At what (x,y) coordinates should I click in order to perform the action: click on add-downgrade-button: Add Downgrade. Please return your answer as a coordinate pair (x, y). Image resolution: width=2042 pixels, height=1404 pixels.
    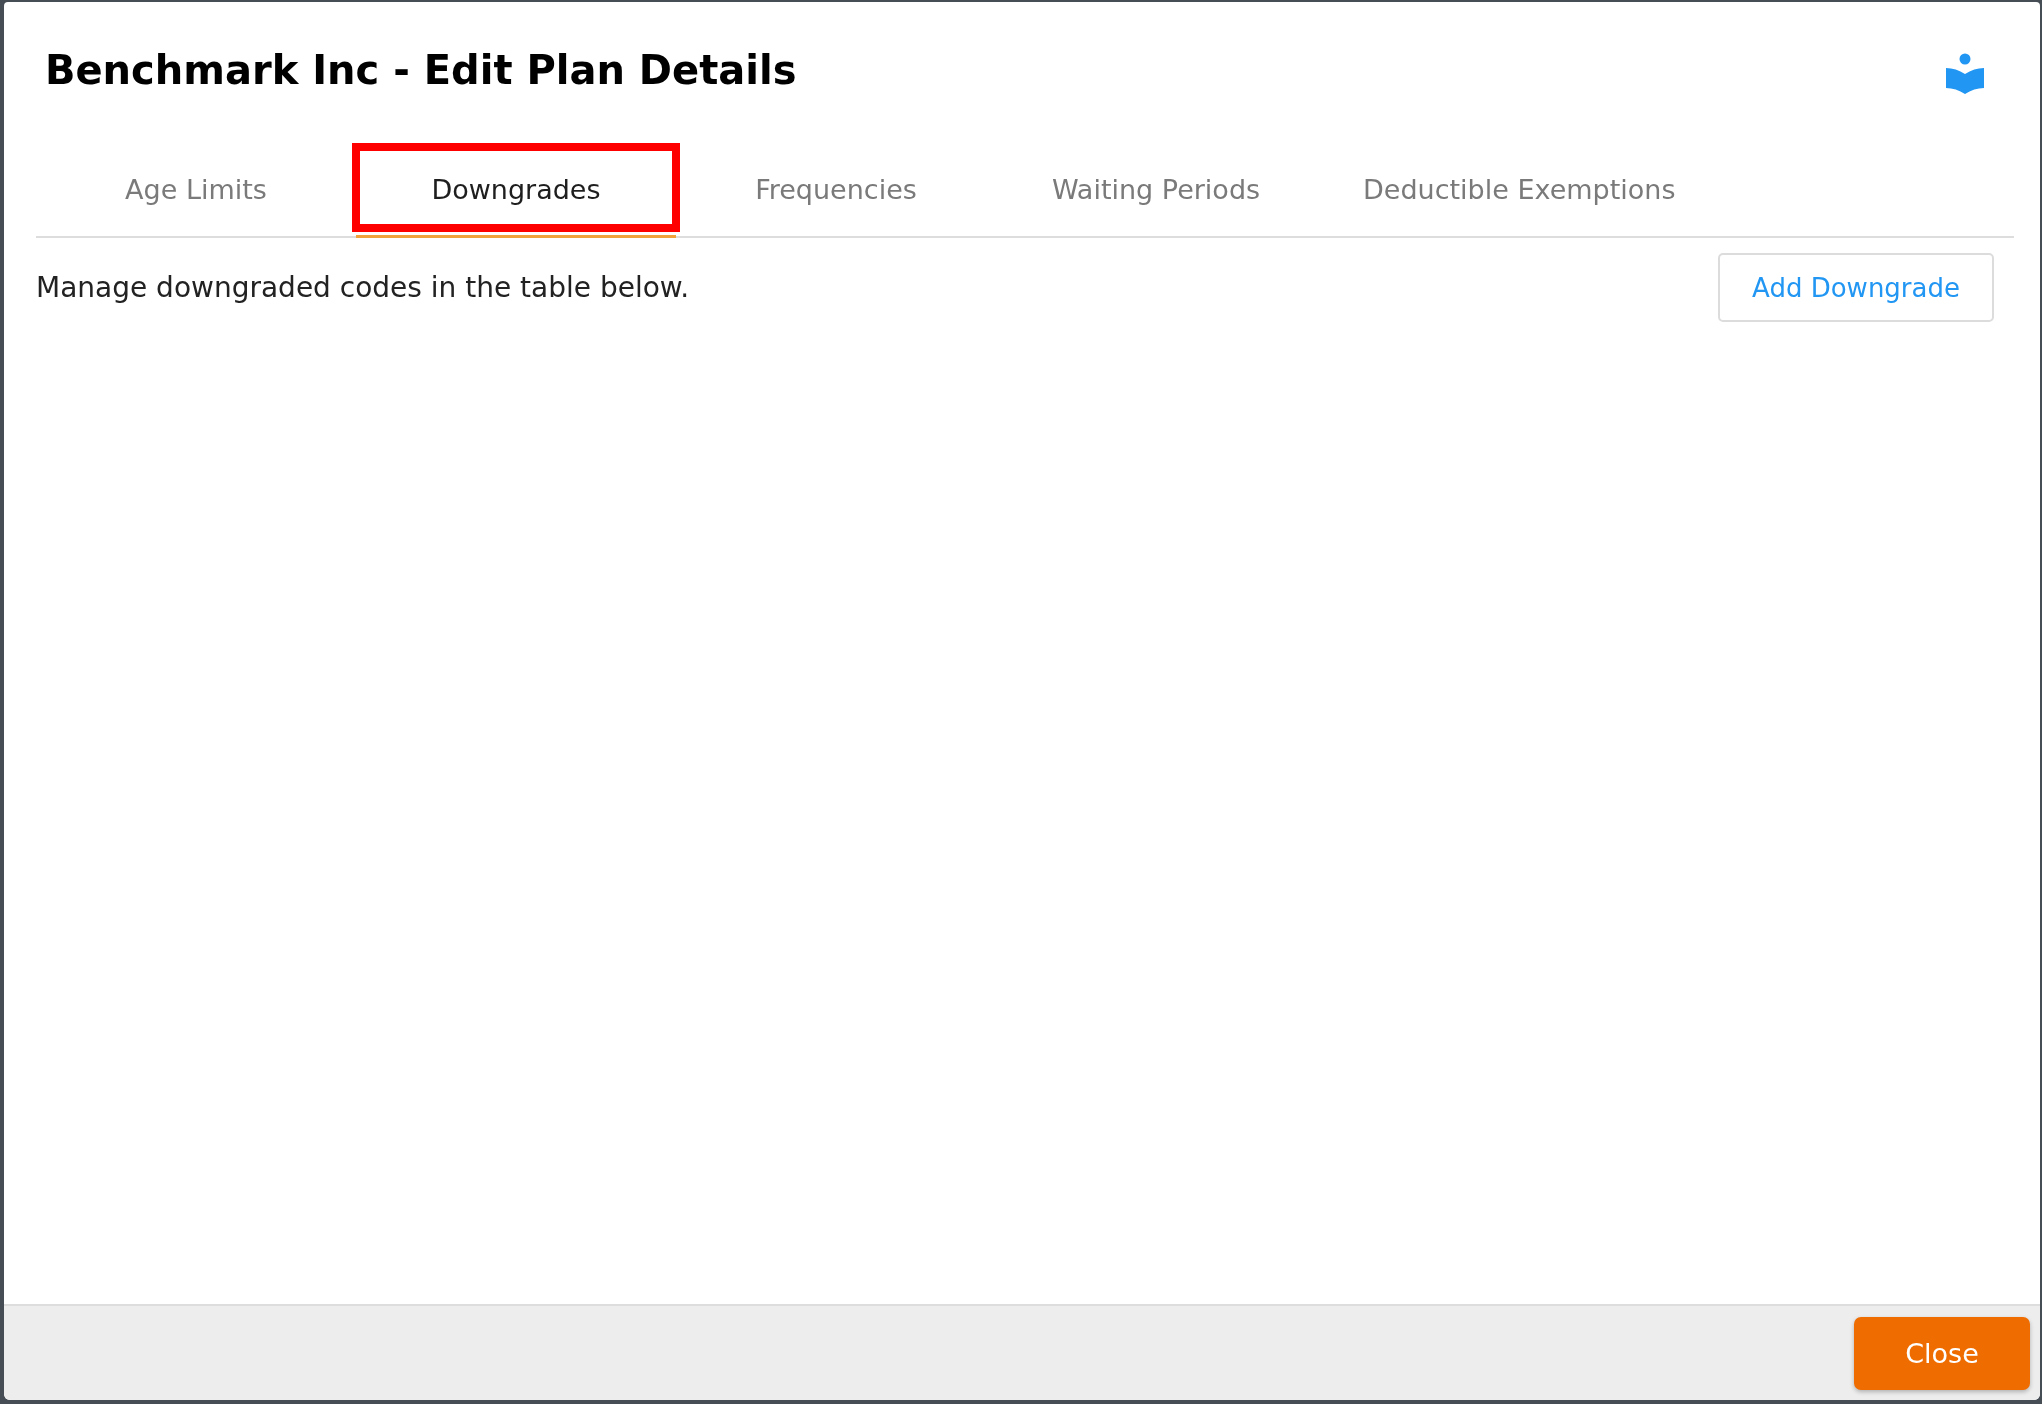
    Looking at the image, I should click on (1856, 287).